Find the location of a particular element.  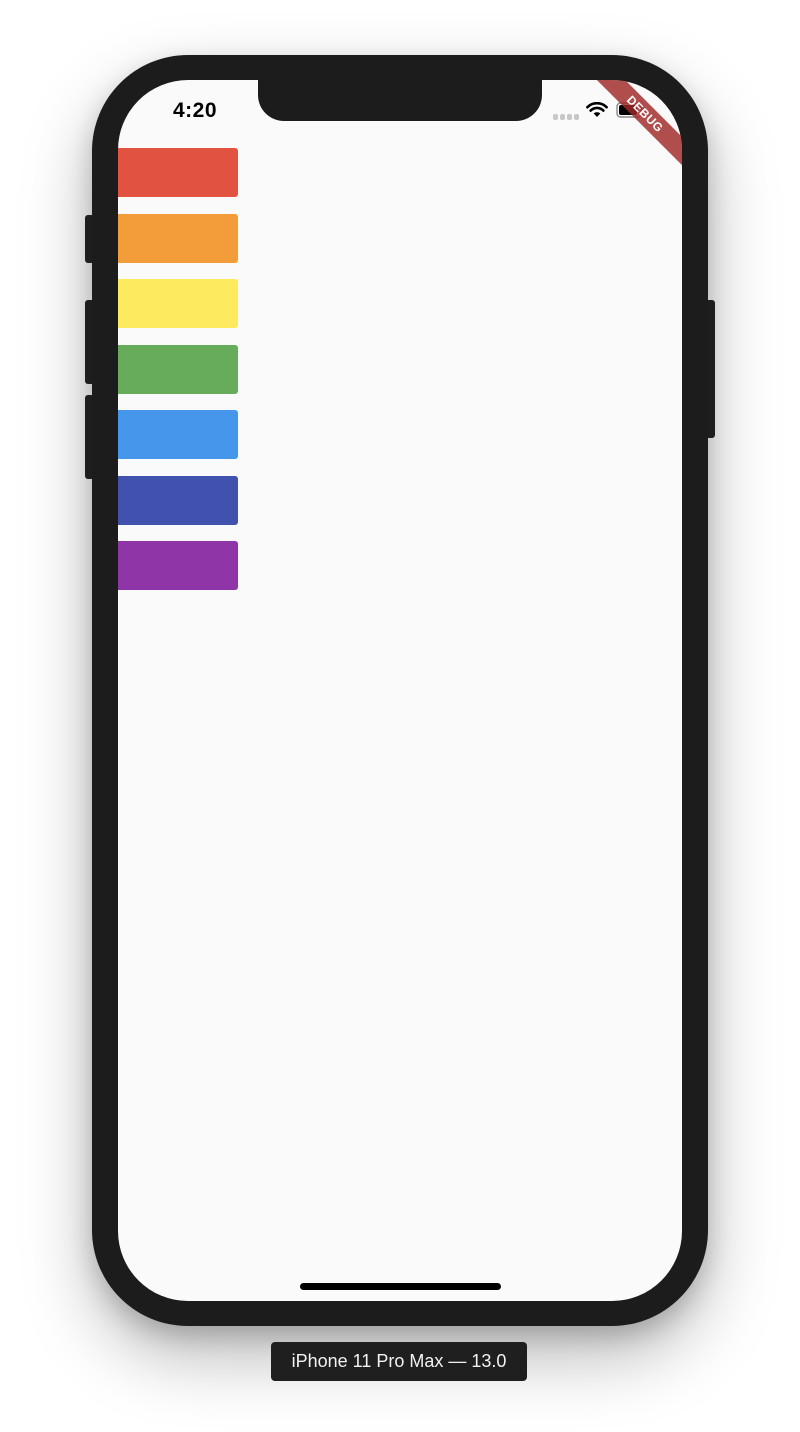

color-box-red is located at coordinates (178, 172).